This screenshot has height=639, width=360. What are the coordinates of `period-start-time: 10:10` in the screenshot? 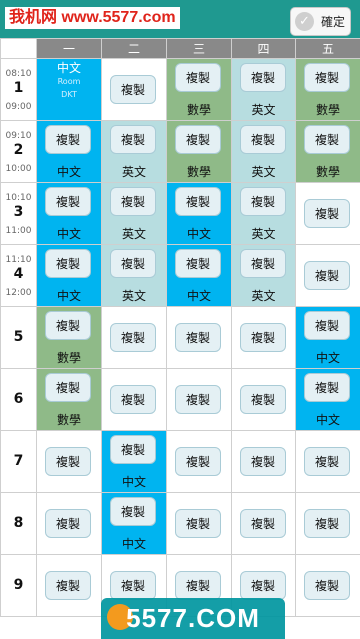 It's located at (18, 198).